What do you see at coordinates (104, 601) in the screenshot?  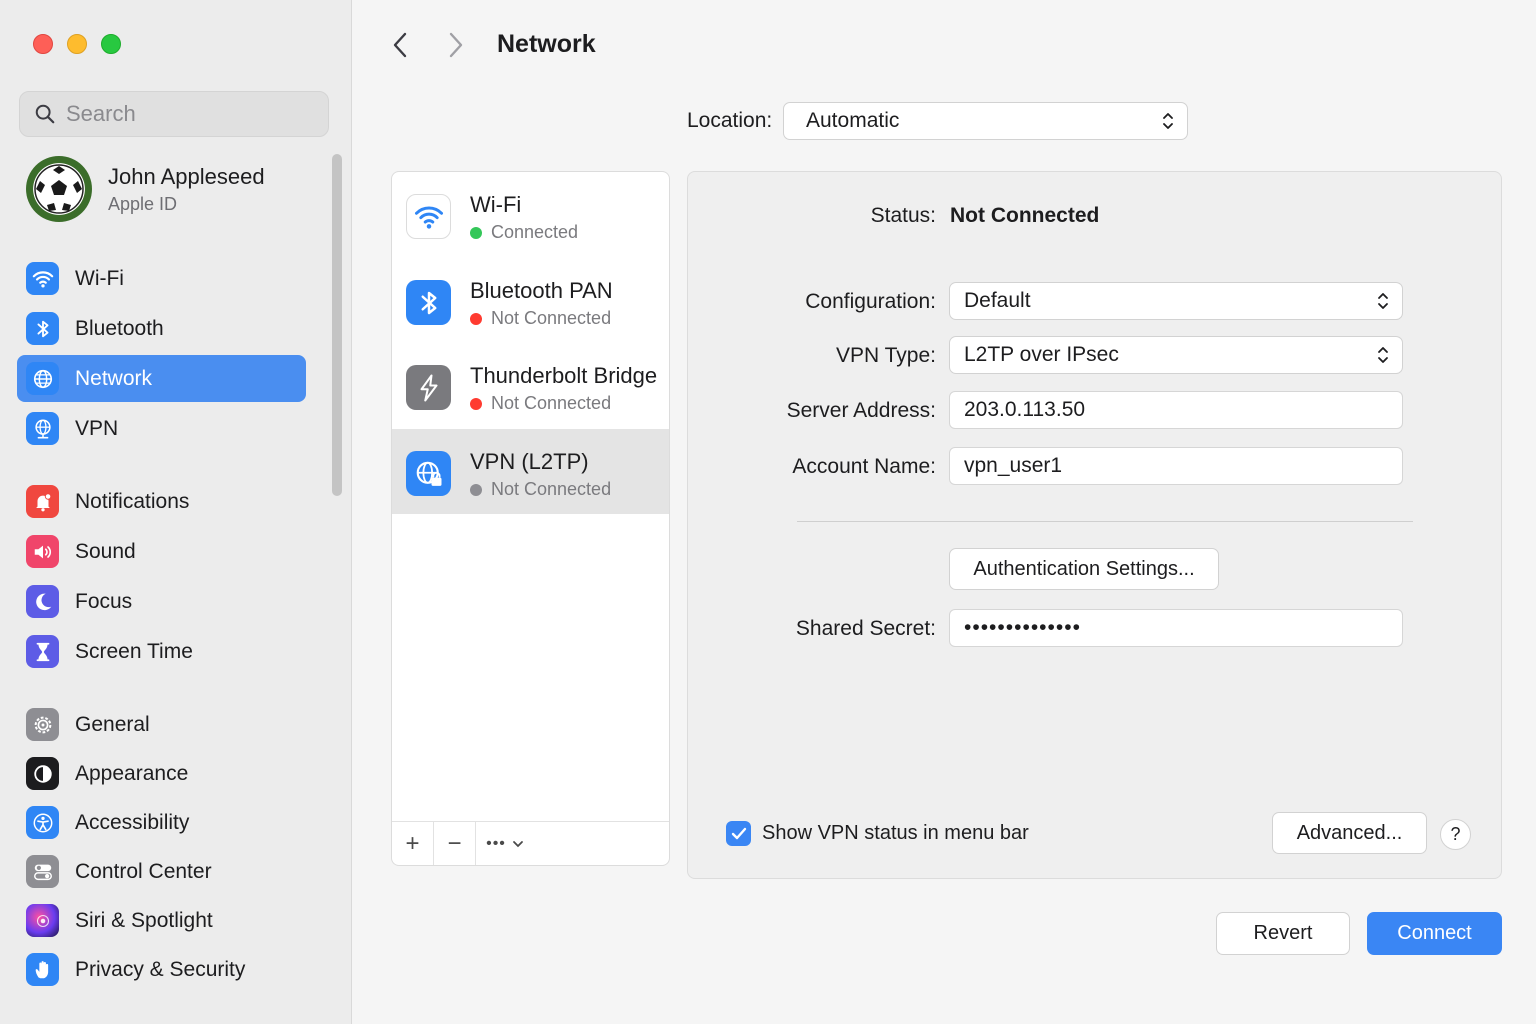 I see `sidebar-item-label: Focus` at bounding box center [104, 601].